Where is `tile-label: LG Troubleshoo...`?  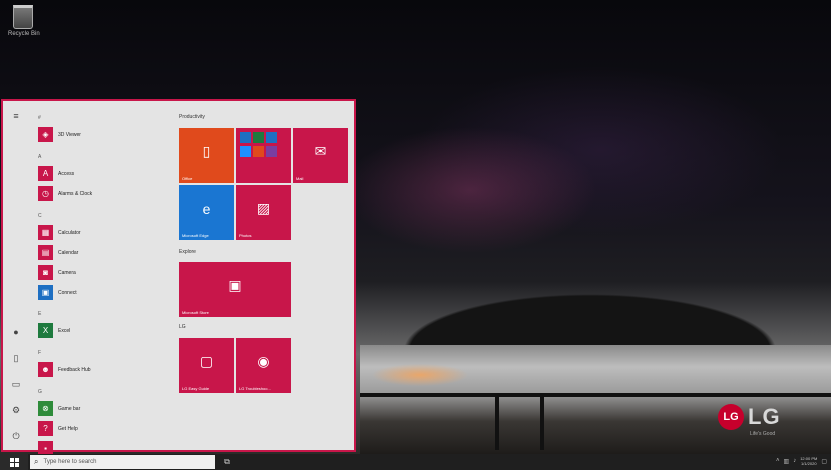 tile-label: LG Troubleshoo... is located at coordinates (255, 388).